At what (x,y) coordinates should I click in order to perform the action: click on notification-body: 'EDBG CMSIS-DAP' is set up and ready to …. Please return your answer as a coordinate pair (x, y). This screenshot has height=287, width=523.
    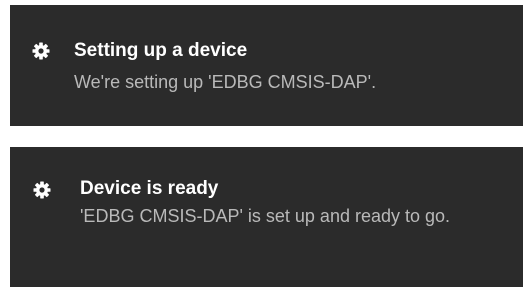
    Looking at the image, I should click on (265, 216).